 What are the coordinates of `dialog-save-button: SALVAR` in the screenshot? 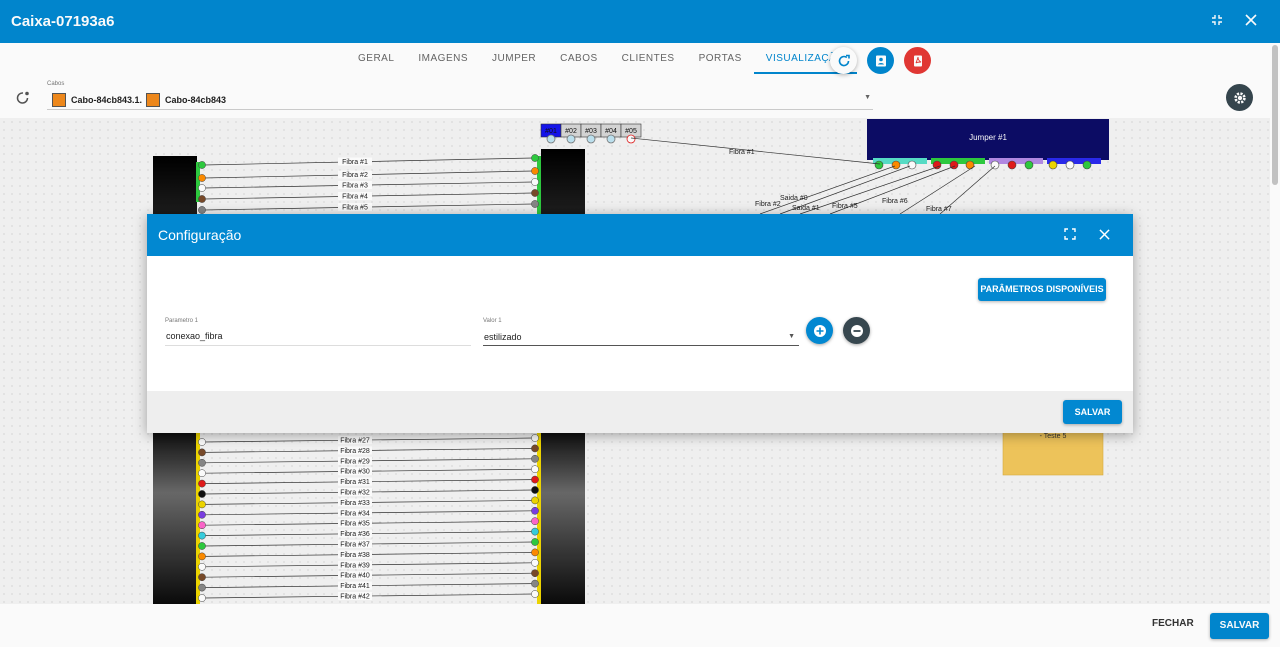 It's located at (1092, 412).